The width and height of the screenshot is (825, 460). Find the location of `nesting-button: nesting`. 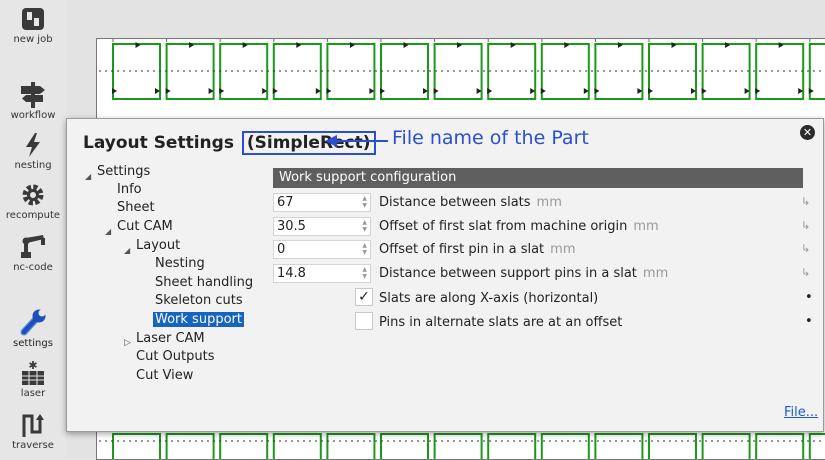

nesting-button: nesting is located at coordinates (33, 151).